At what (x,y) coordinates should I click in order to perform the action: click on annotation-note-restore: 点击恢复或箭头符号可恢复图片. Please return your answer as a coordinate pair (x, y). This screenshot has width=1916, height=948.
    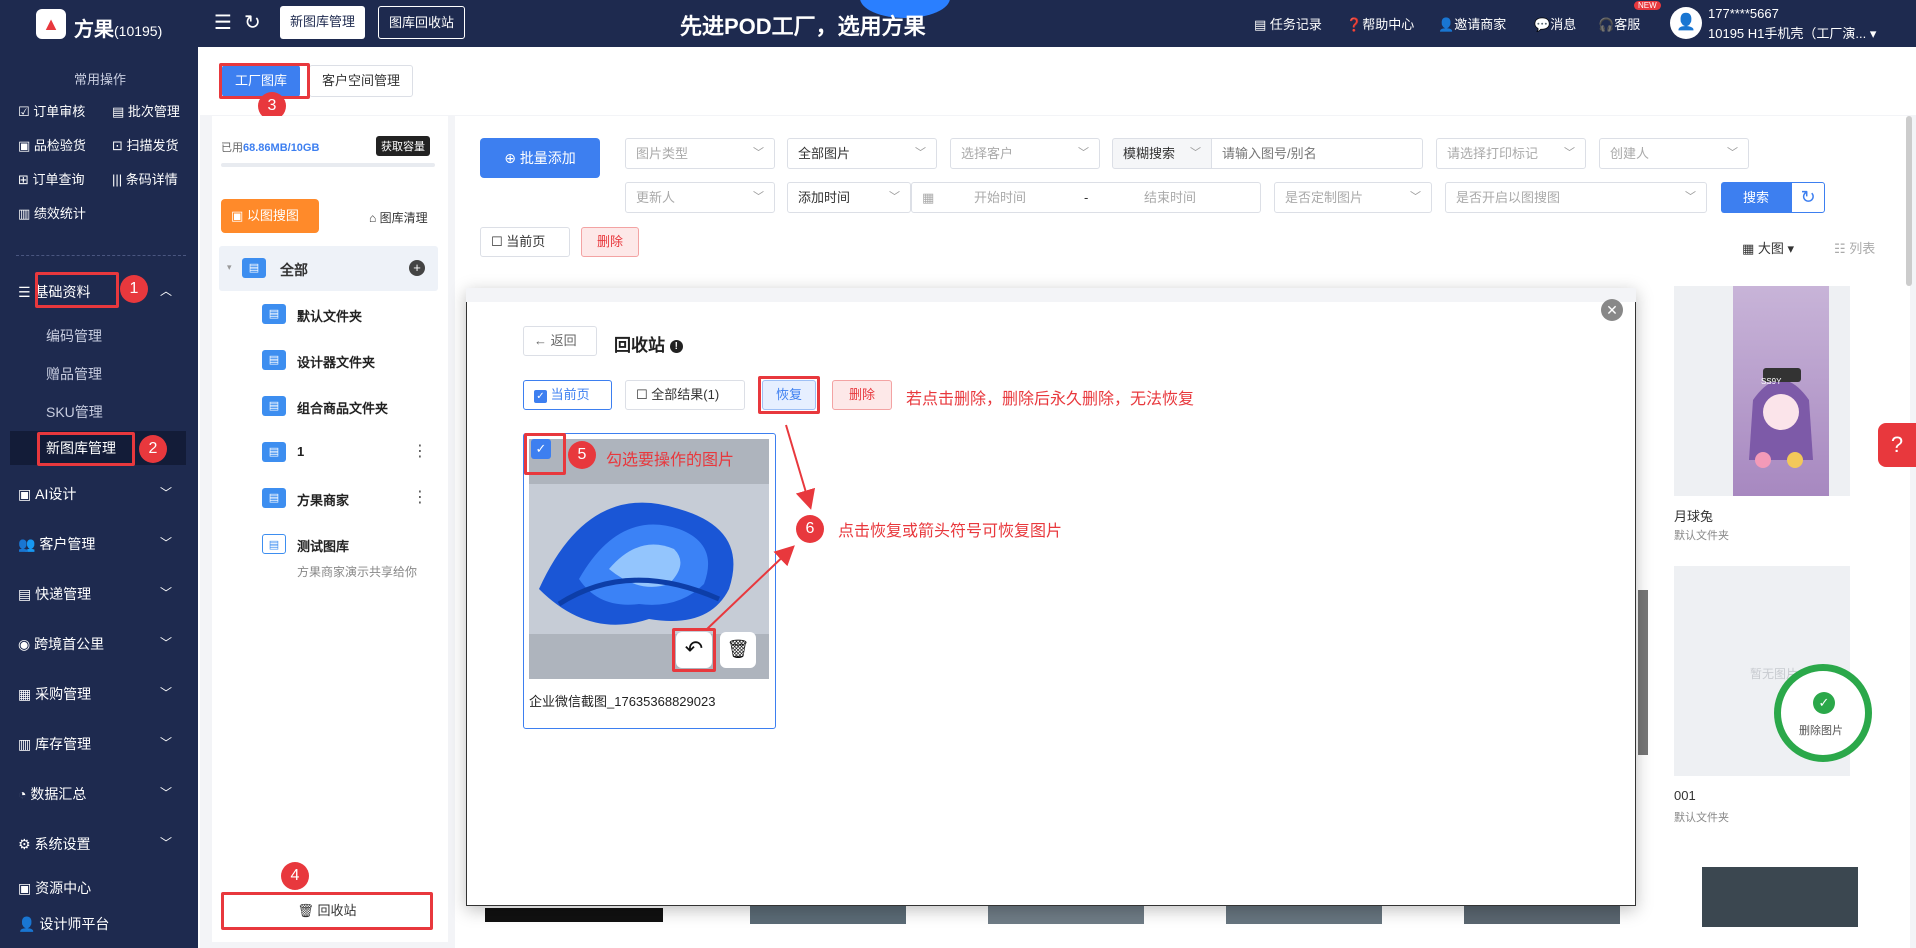
    Looking at the image, I should click on (950, 531).